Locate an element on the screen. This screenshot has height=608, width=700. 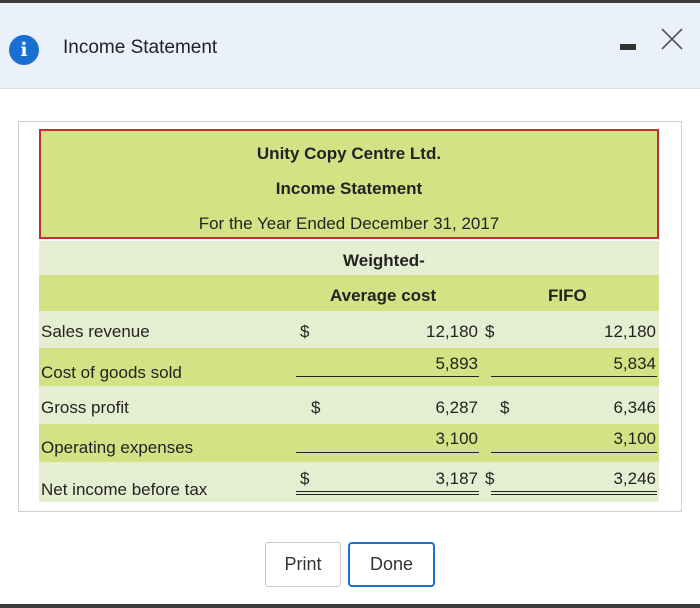
row-label: Net income before tax is located at coordinates (124, 489).